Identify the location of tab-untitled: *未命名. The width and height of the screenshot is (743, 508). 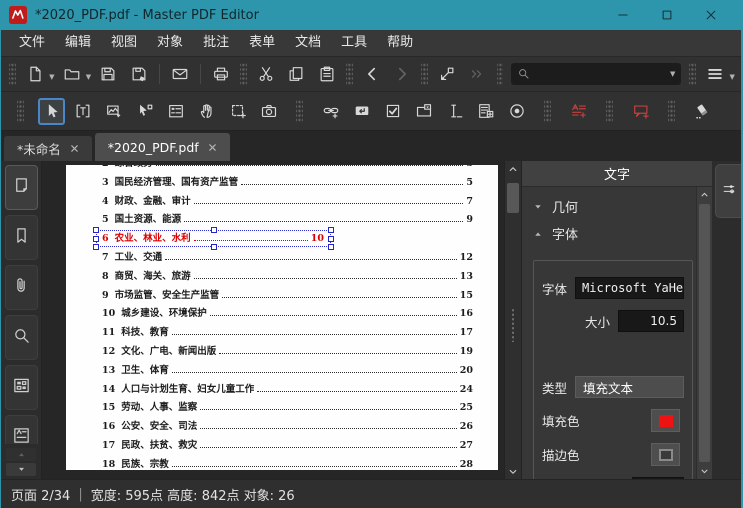
(48, 148).